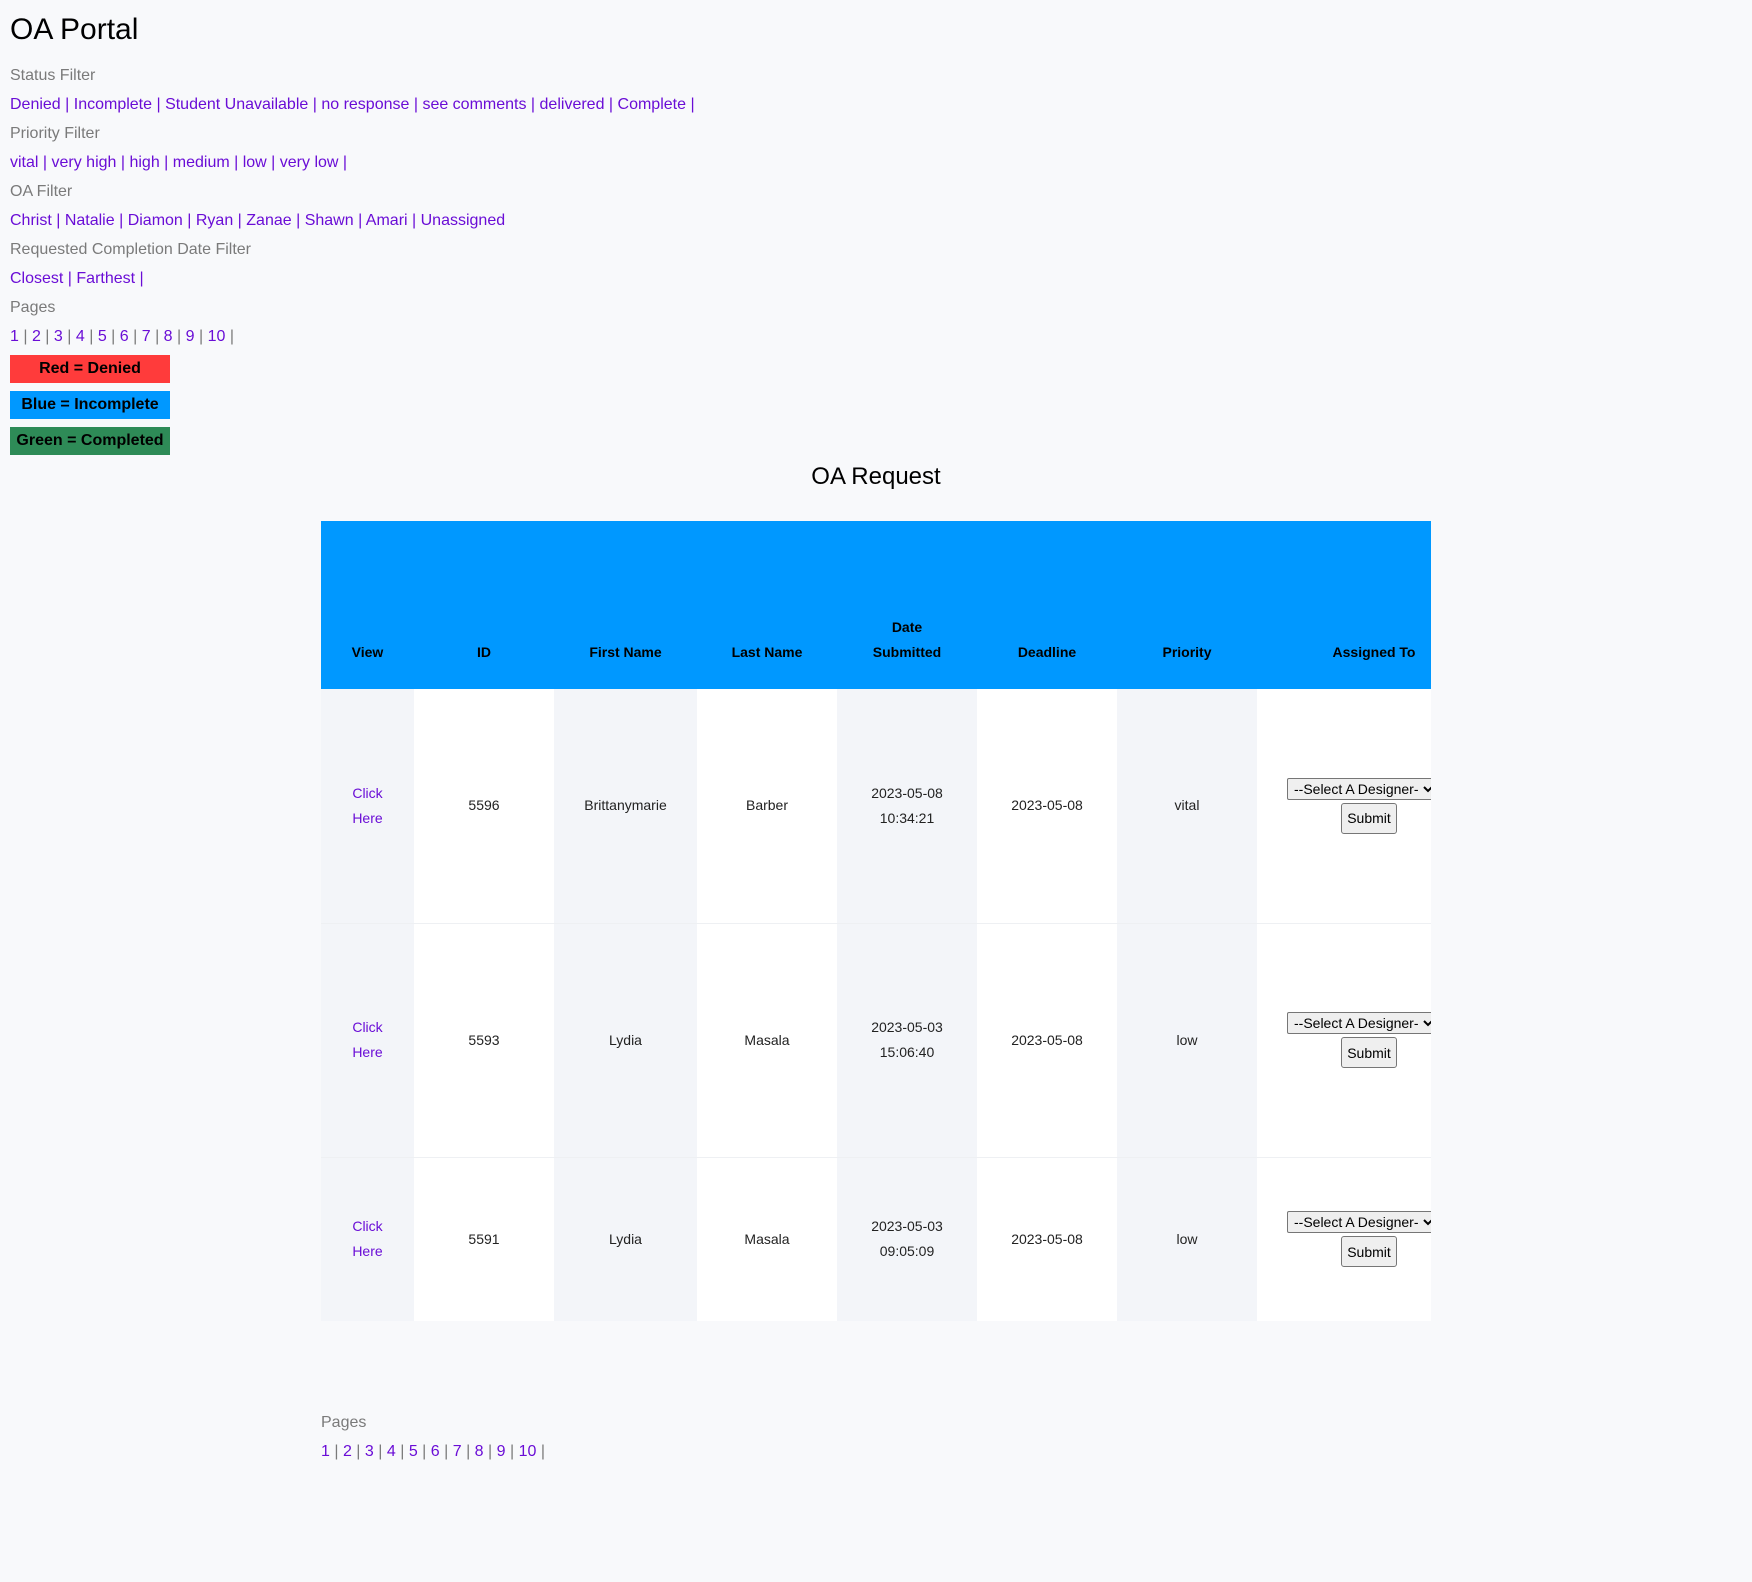  I want to click on status-filter-incomplete: Incomplete, so click(113, 104).